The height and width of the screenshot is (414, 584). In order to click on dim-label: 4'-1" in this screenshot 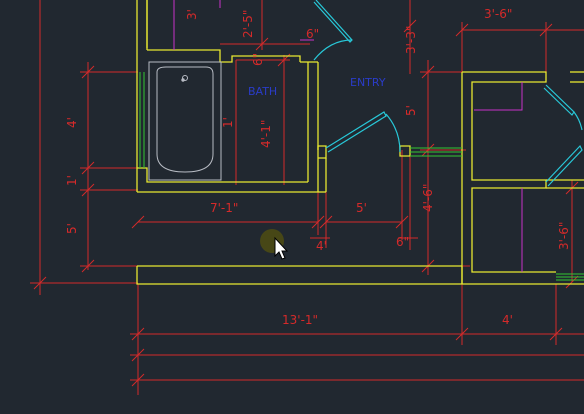, I will do `click(266, 134)`.